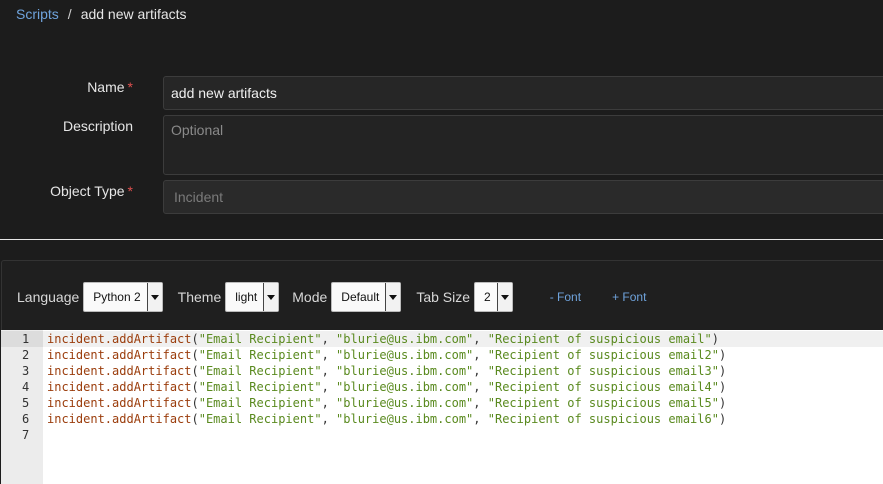 The image size is (883, 484). What do you see at coordinates (310, 297) in the screenshot?
I see `mode-label: Mode` at bounding box center [310, 297].